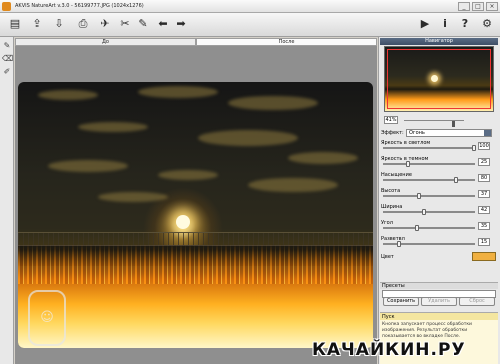 This screenshot has width=500, height=364. What do you see at coordinates (487, 133) in the screenshot?
I see `chevron-down-icon` at bounding box center [487, 133].